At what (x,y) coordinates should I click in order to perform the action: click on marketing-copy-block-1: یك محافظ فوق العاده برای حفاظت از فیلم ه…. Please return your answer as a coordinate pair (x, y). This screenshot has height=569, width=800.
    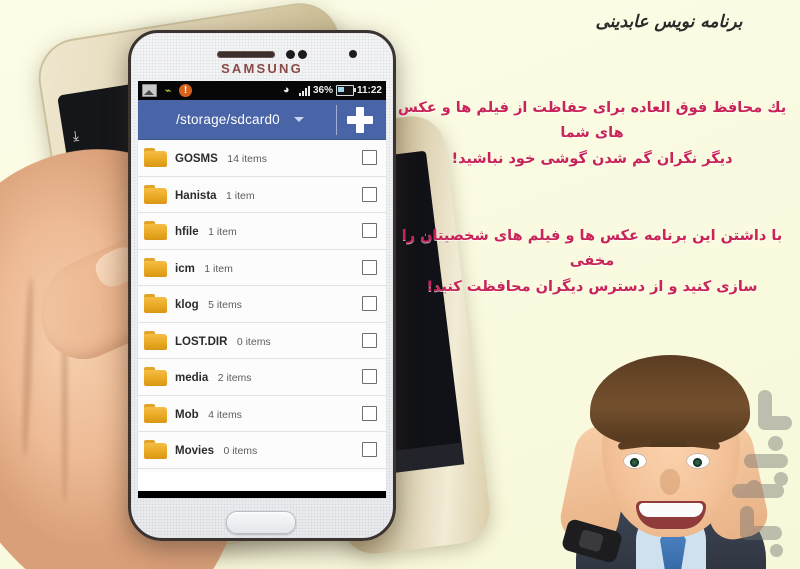
    Looking at the image, I should click on (592, 134).